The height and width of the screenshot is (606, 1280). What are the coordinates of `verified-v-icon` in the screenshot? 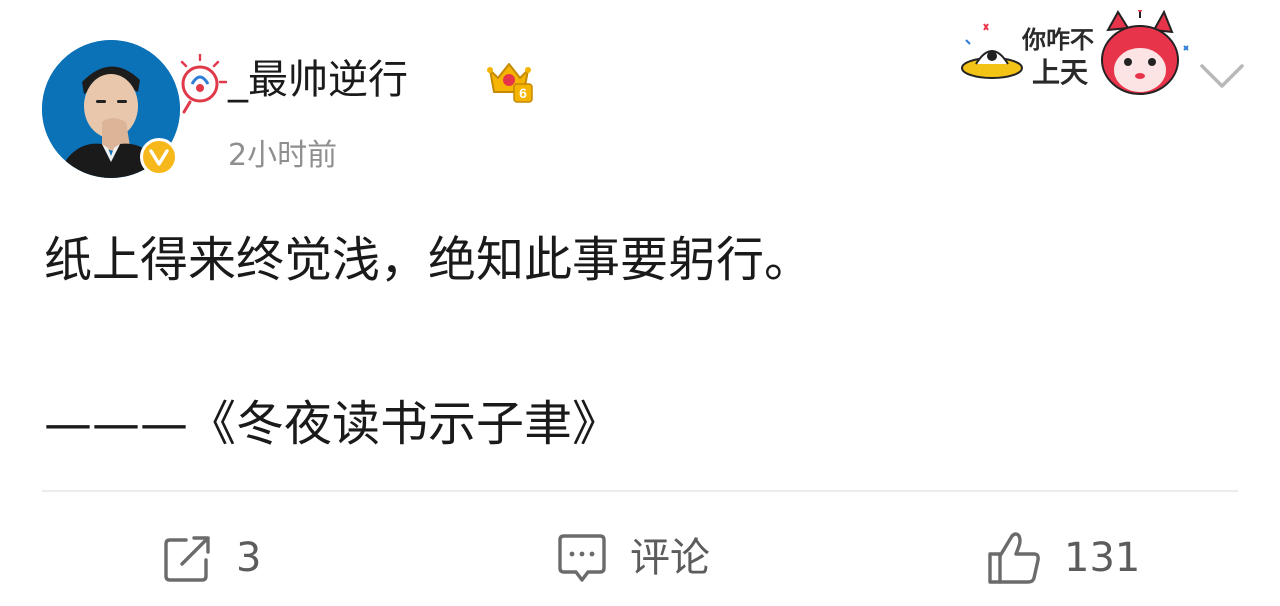 It's located at (159, 157).